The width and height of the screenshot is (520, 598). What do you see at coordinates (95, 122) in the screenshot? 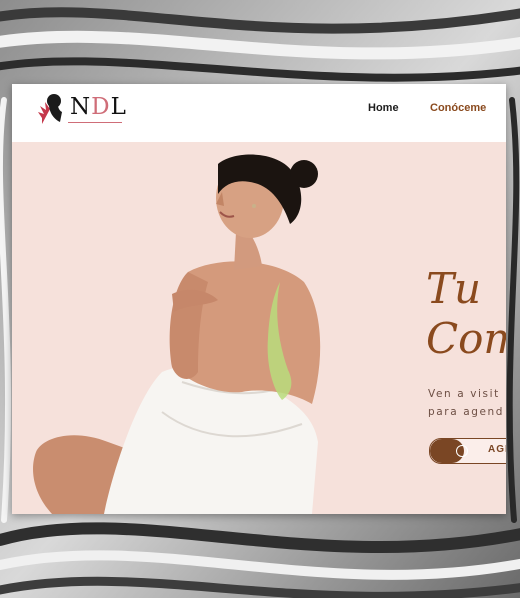
I see `logo-underline` at bounding box center [95, 122].